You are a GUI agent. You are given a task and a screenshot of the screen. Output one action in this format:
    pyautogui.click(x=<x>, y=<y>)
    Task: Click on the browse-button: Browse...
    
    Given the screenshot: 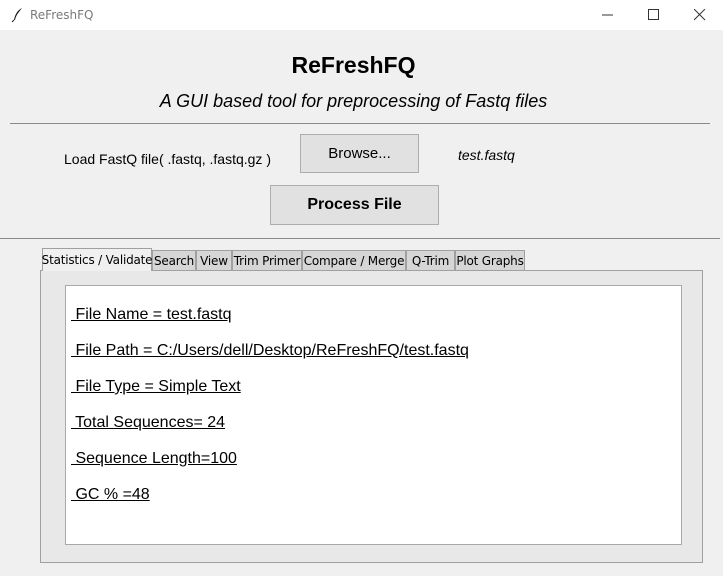 What is the action you would take?
    pyautogui.click(x=359, y=153)
    